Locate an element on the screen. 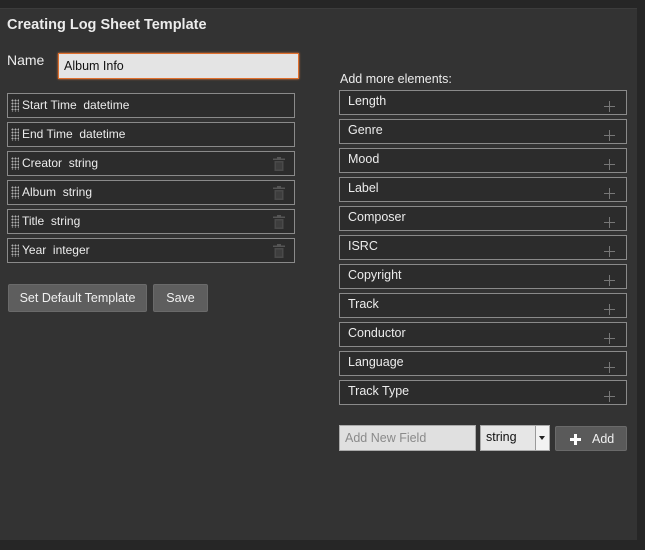 Image resolution: width=645 pixels, height=550 pixels. element-label: Conductor is located at coordinates (377, 333).